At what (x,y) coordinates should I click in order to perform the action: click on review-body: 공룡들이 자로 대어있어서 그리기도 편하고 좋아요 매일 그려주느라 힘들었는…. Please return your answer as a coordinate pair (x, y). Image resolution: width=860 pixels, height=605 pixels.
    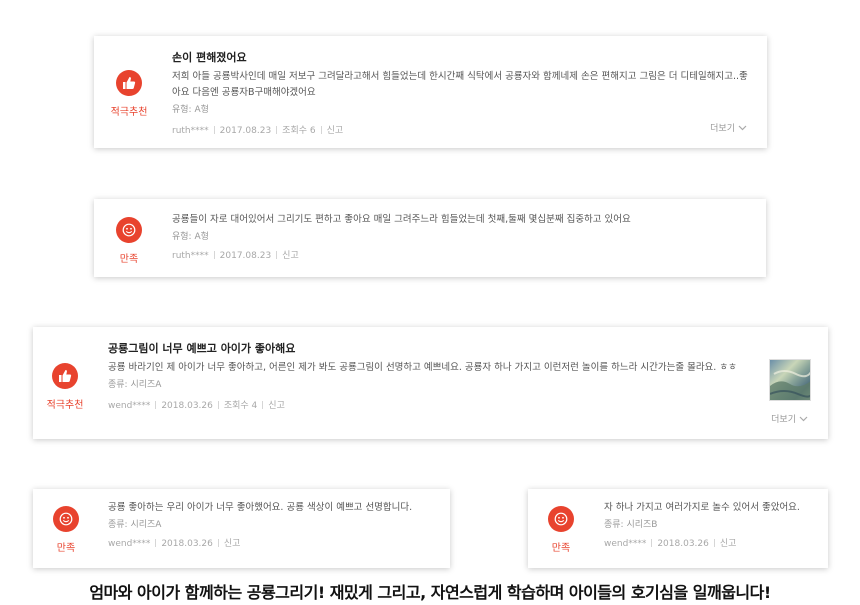
    Looking at the image, I should click on (401, 219).